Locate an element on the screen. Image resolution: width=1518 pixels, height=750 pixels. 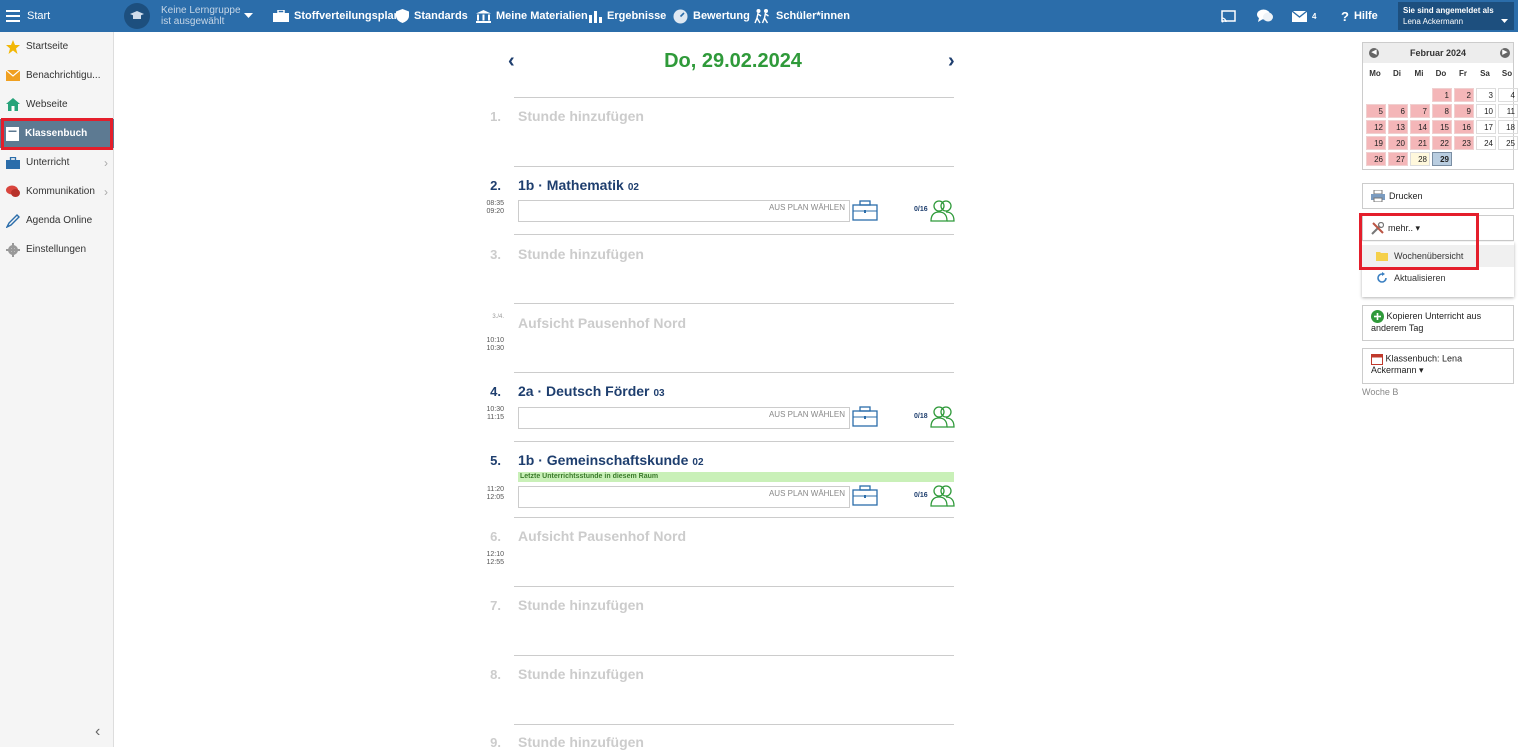
sidebar-item-webseite: Webseite is located at coordinates (57, 104).